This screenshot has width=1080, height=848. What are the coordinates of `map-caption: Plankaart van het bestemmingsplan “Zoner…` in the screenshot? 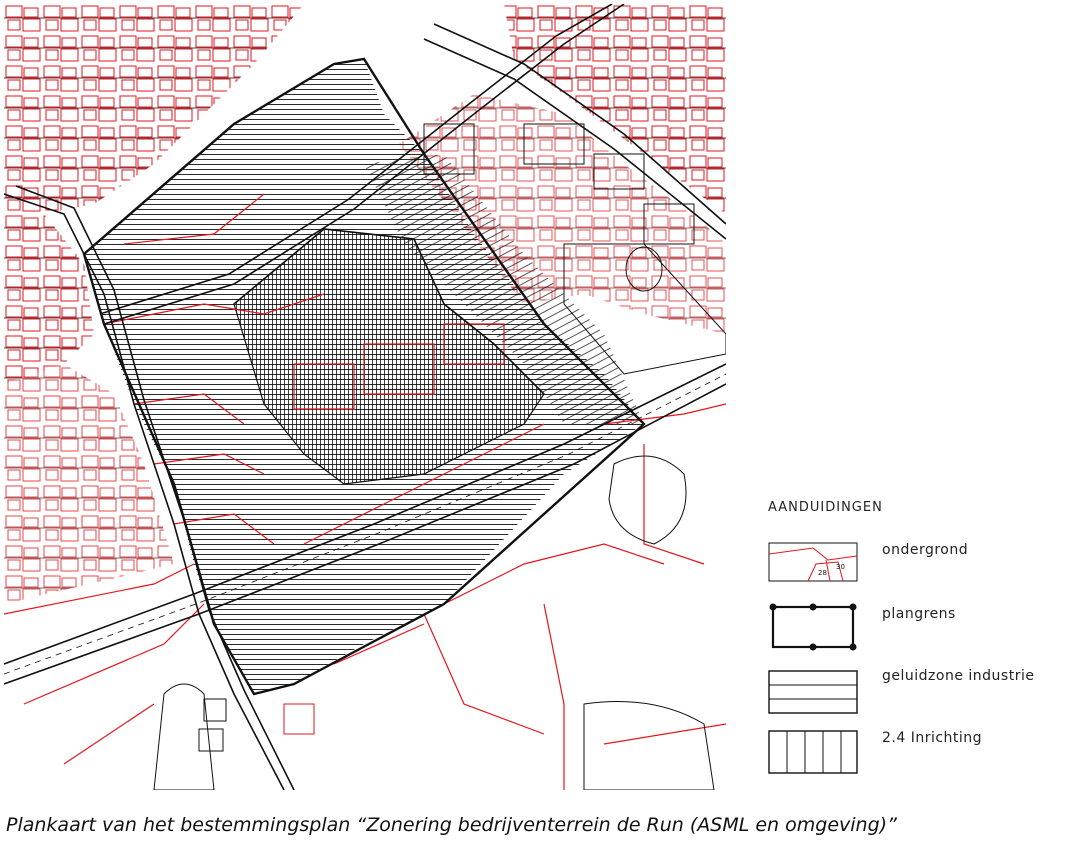 It's located at (451, 825).